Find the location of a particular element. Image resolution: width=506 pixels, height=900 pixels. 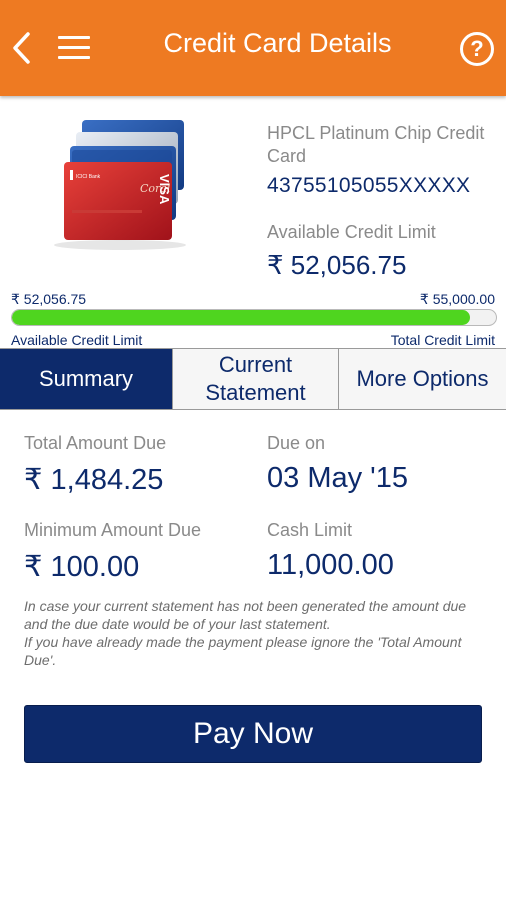

cash-limit-label: Cash Limit is located at coordinates (310, 530).